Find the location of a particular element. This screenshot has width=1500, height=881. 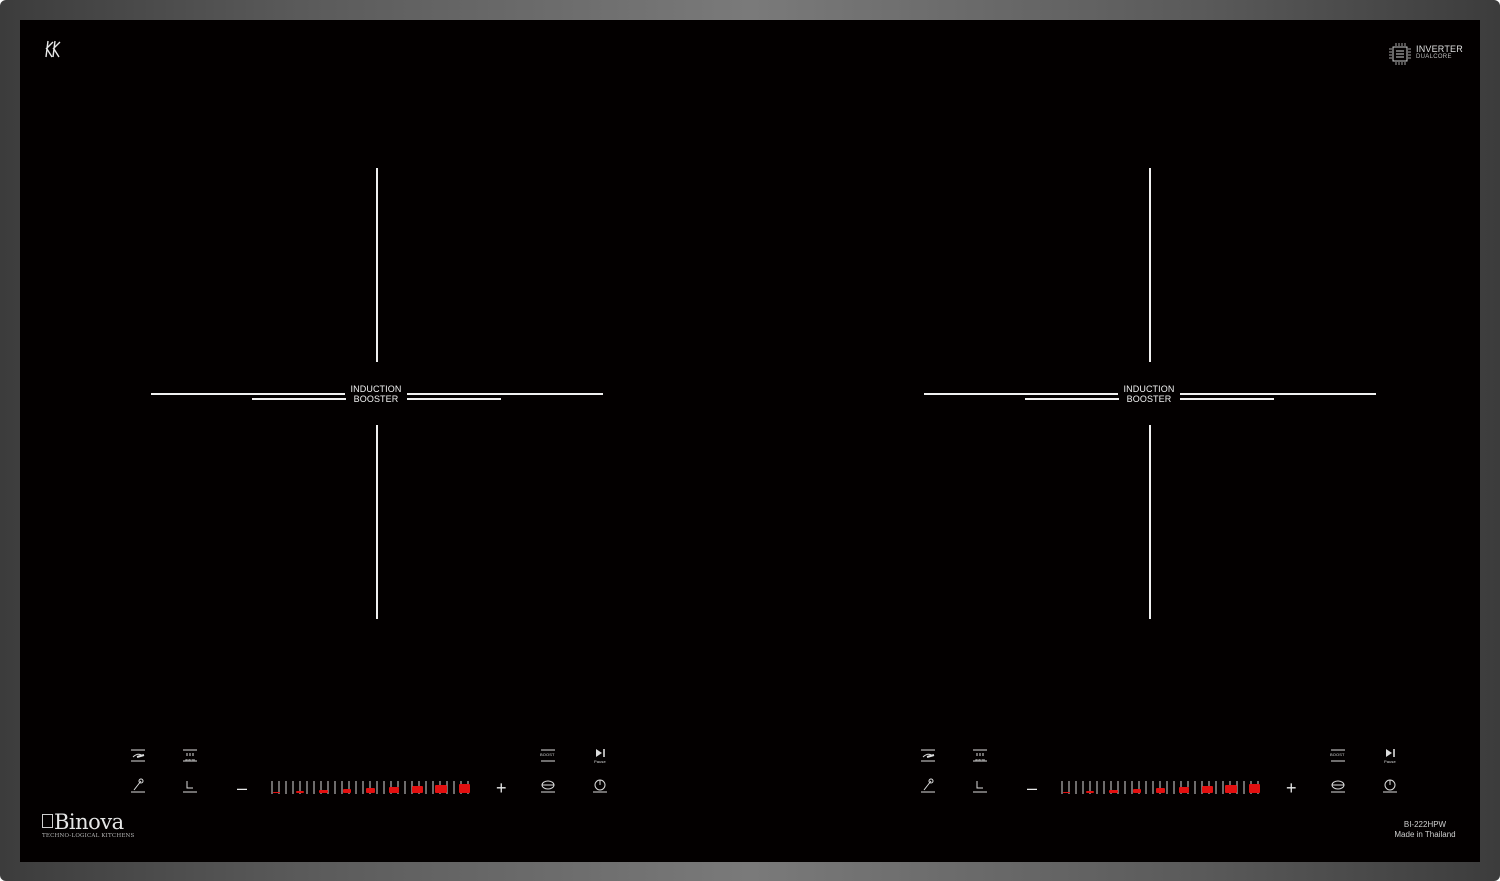

zone-left-line-top is located at coordinates (377, 265).